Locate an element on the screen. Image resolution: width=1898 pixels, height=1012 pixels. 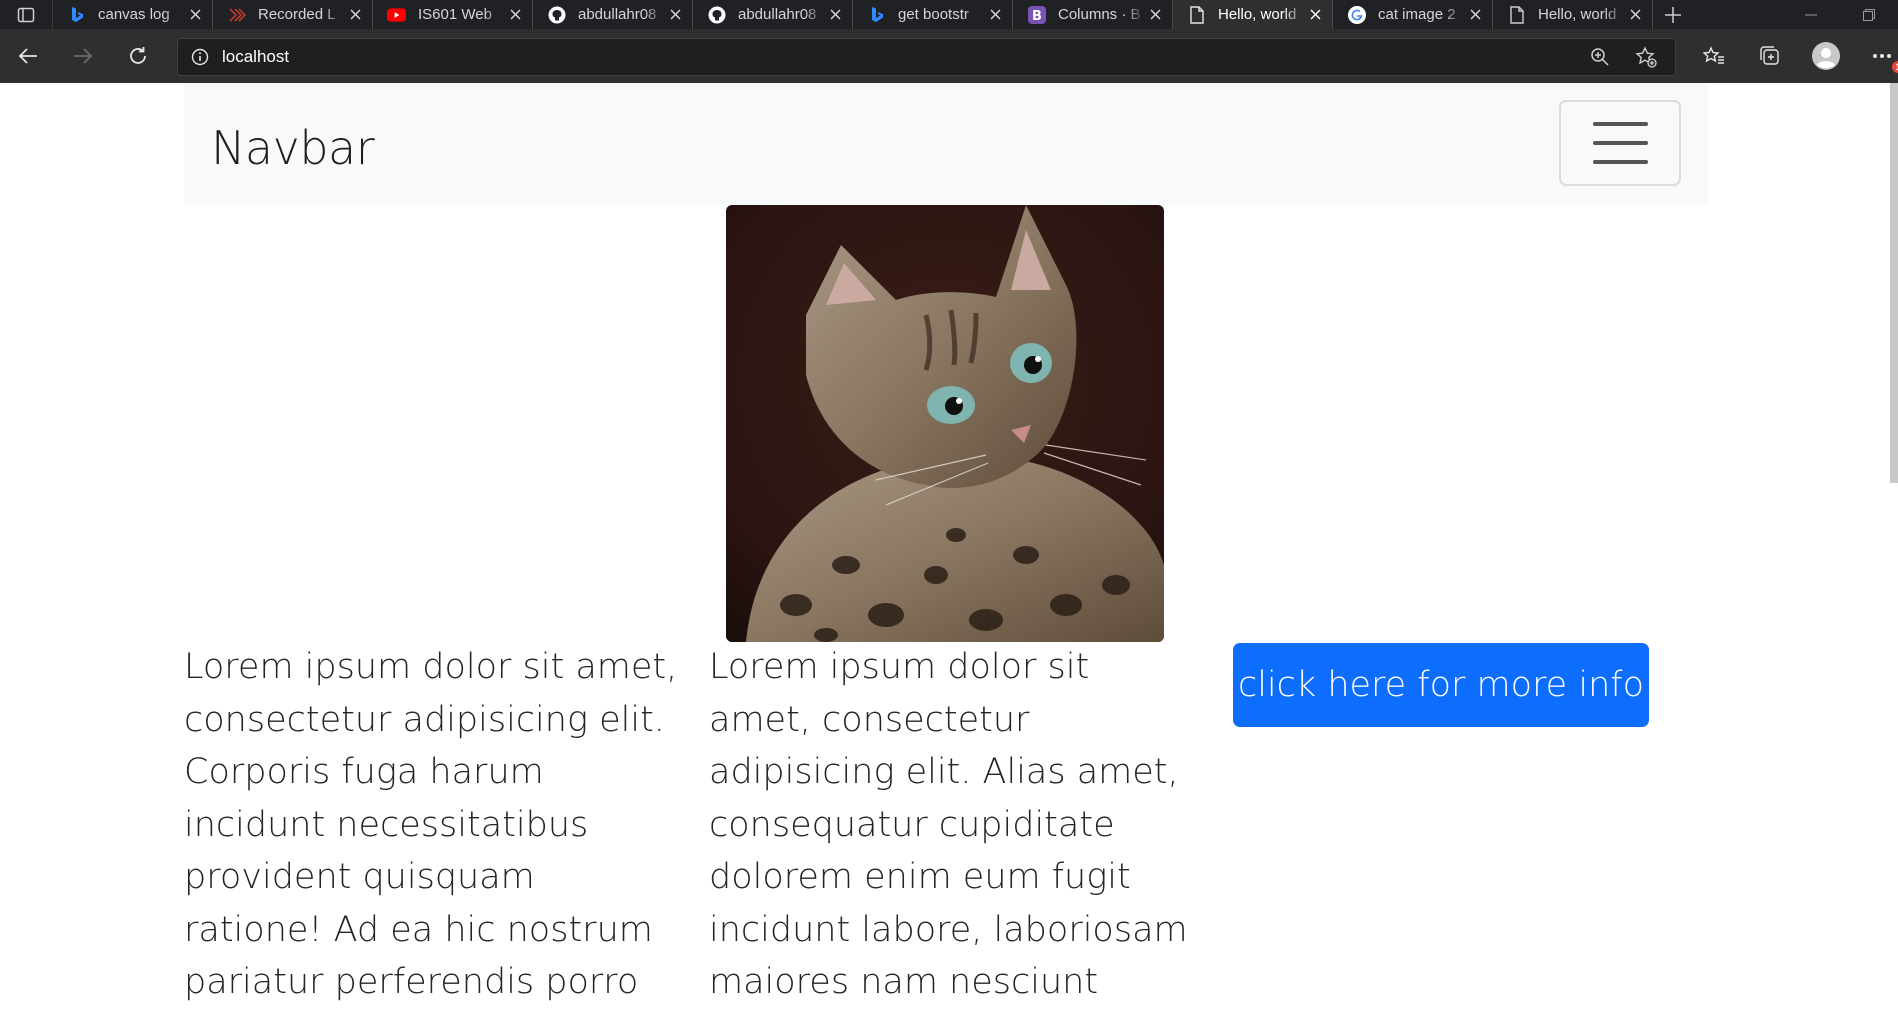
tab-hello-world-active: Hello, world is located at coordinates (1253, 14).